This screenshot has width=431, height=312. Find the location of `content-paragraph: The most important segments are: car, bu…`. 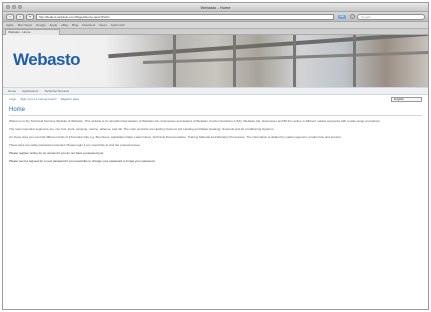

content-paragraph: The most important segments are: car, bu… is located at coordinates (142, 129).